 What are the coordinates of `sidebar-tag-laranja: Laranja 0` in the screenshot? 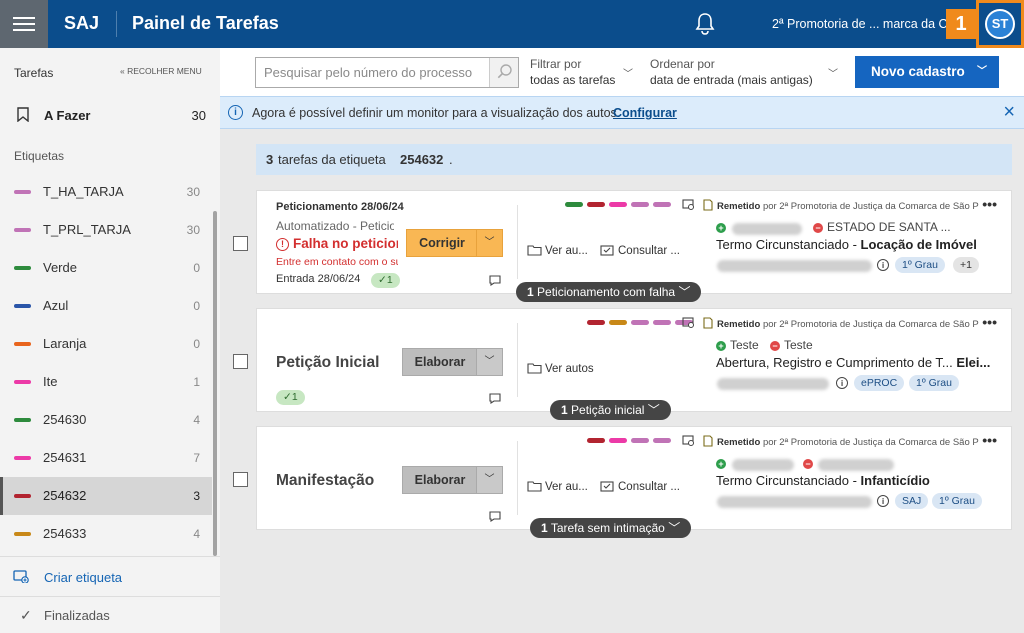 It's located at (106, 344).